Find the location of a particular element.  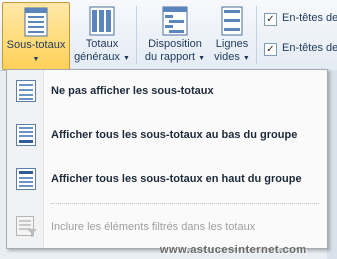

blank-rows-button: Lignes vides ▼ is located at coordinates (232, 35).